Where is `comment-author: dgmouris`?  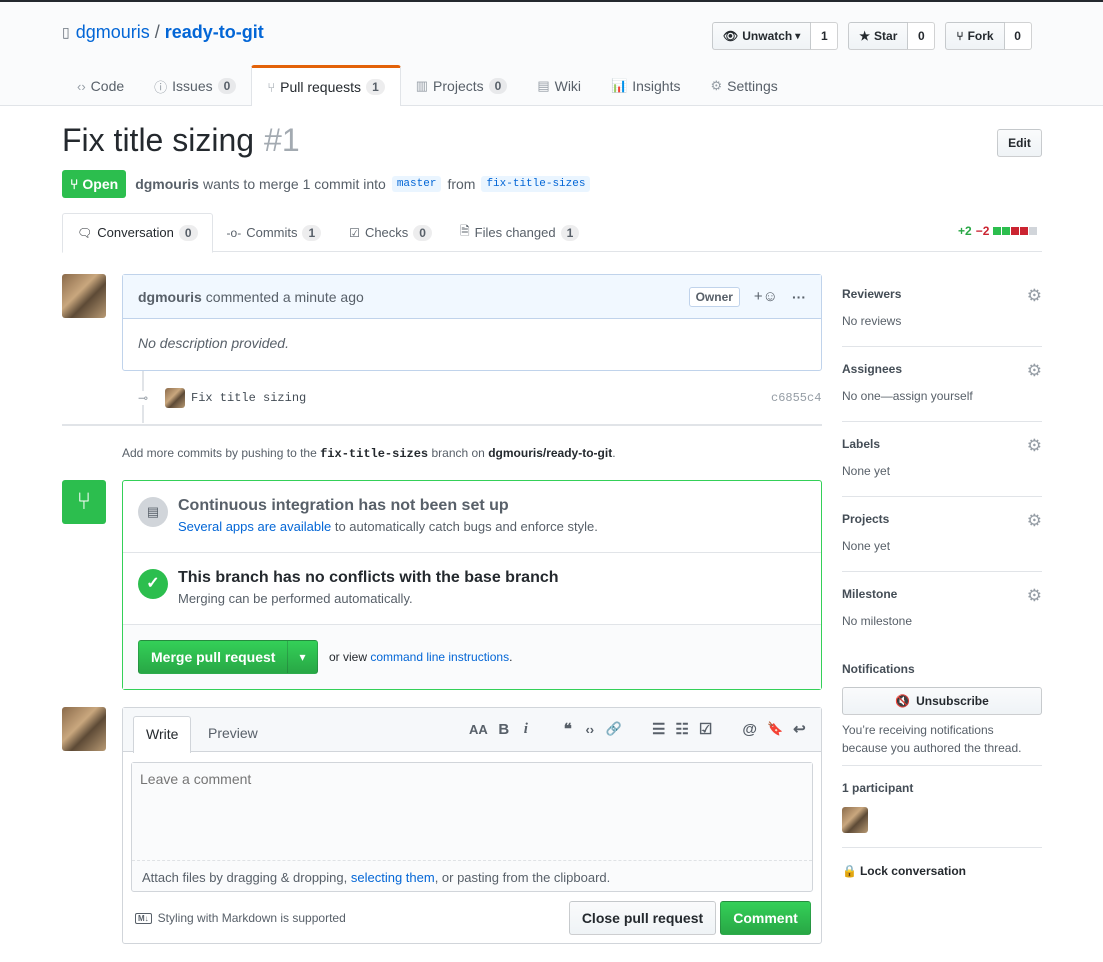
comment-author: dgmouris is located at coordinates (170, 297).